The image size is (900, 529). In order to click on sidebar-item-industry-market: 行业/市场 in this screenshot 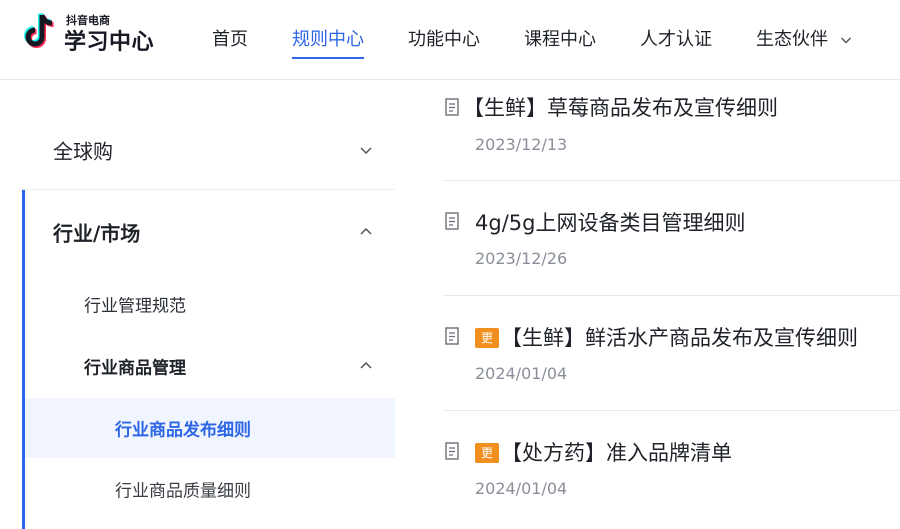, I will do `click(208, 232)`.